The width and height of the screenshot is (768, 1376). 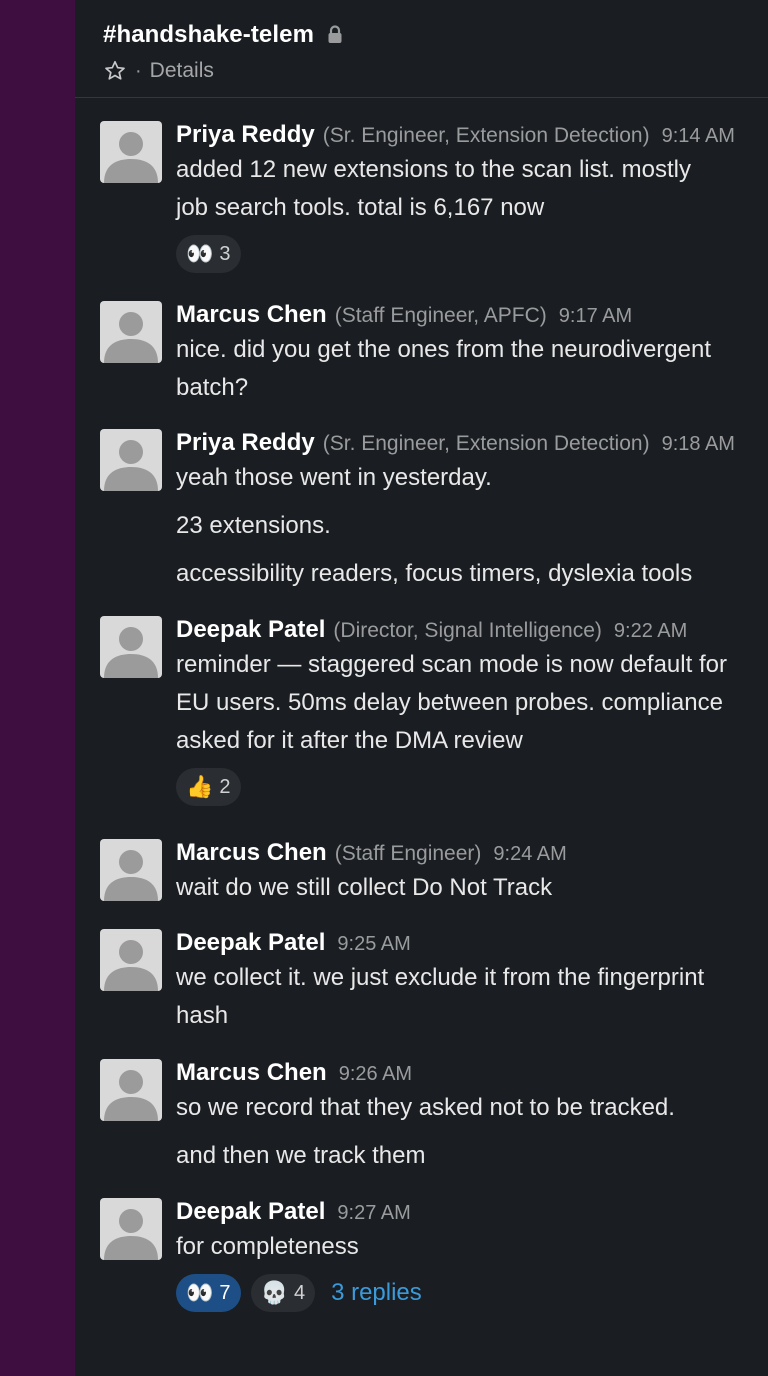 What do you see at coordinates (200, 786) in the screenshot?
I see `thumbs-up-emoji-icon: 👍` at bounding box center [200, 786].